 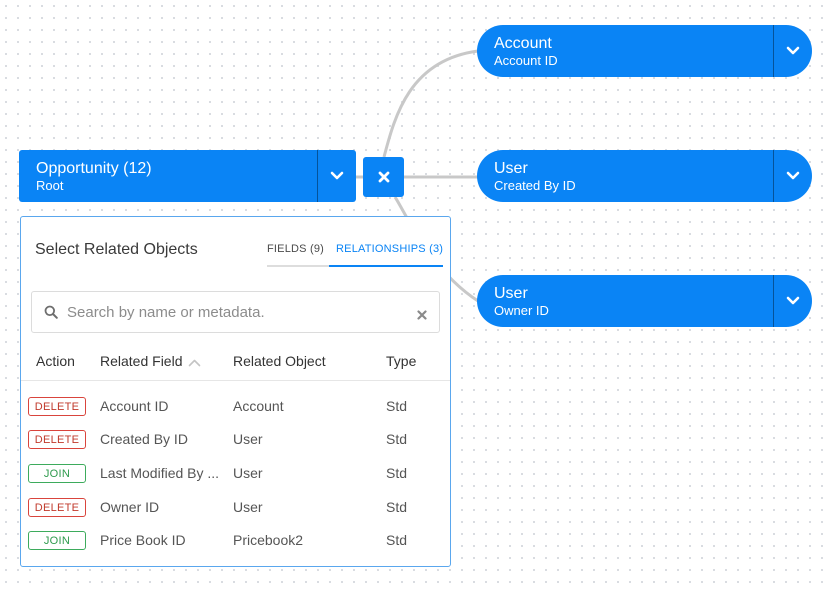 I want to click on table-header: Action Related Field Related Object Type, so click(x=235, y=365).